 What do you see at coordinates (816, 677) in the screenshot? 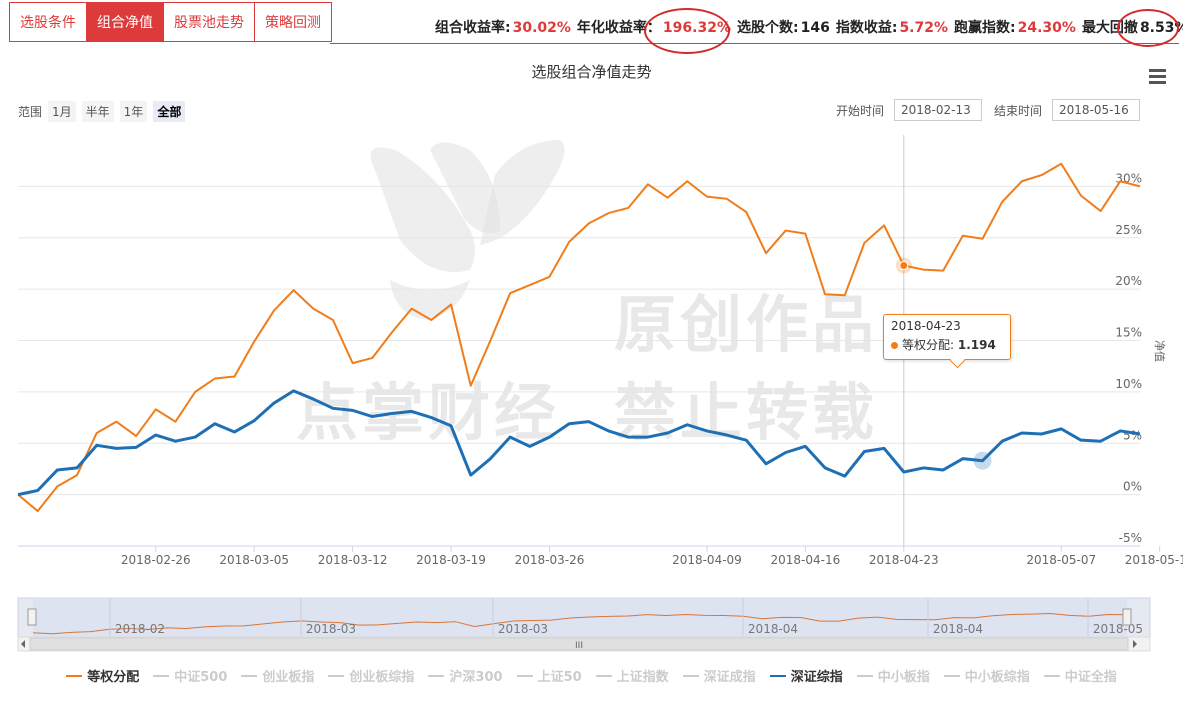
I see `legend-label: 深证综指` at bounding box center [816, 677].